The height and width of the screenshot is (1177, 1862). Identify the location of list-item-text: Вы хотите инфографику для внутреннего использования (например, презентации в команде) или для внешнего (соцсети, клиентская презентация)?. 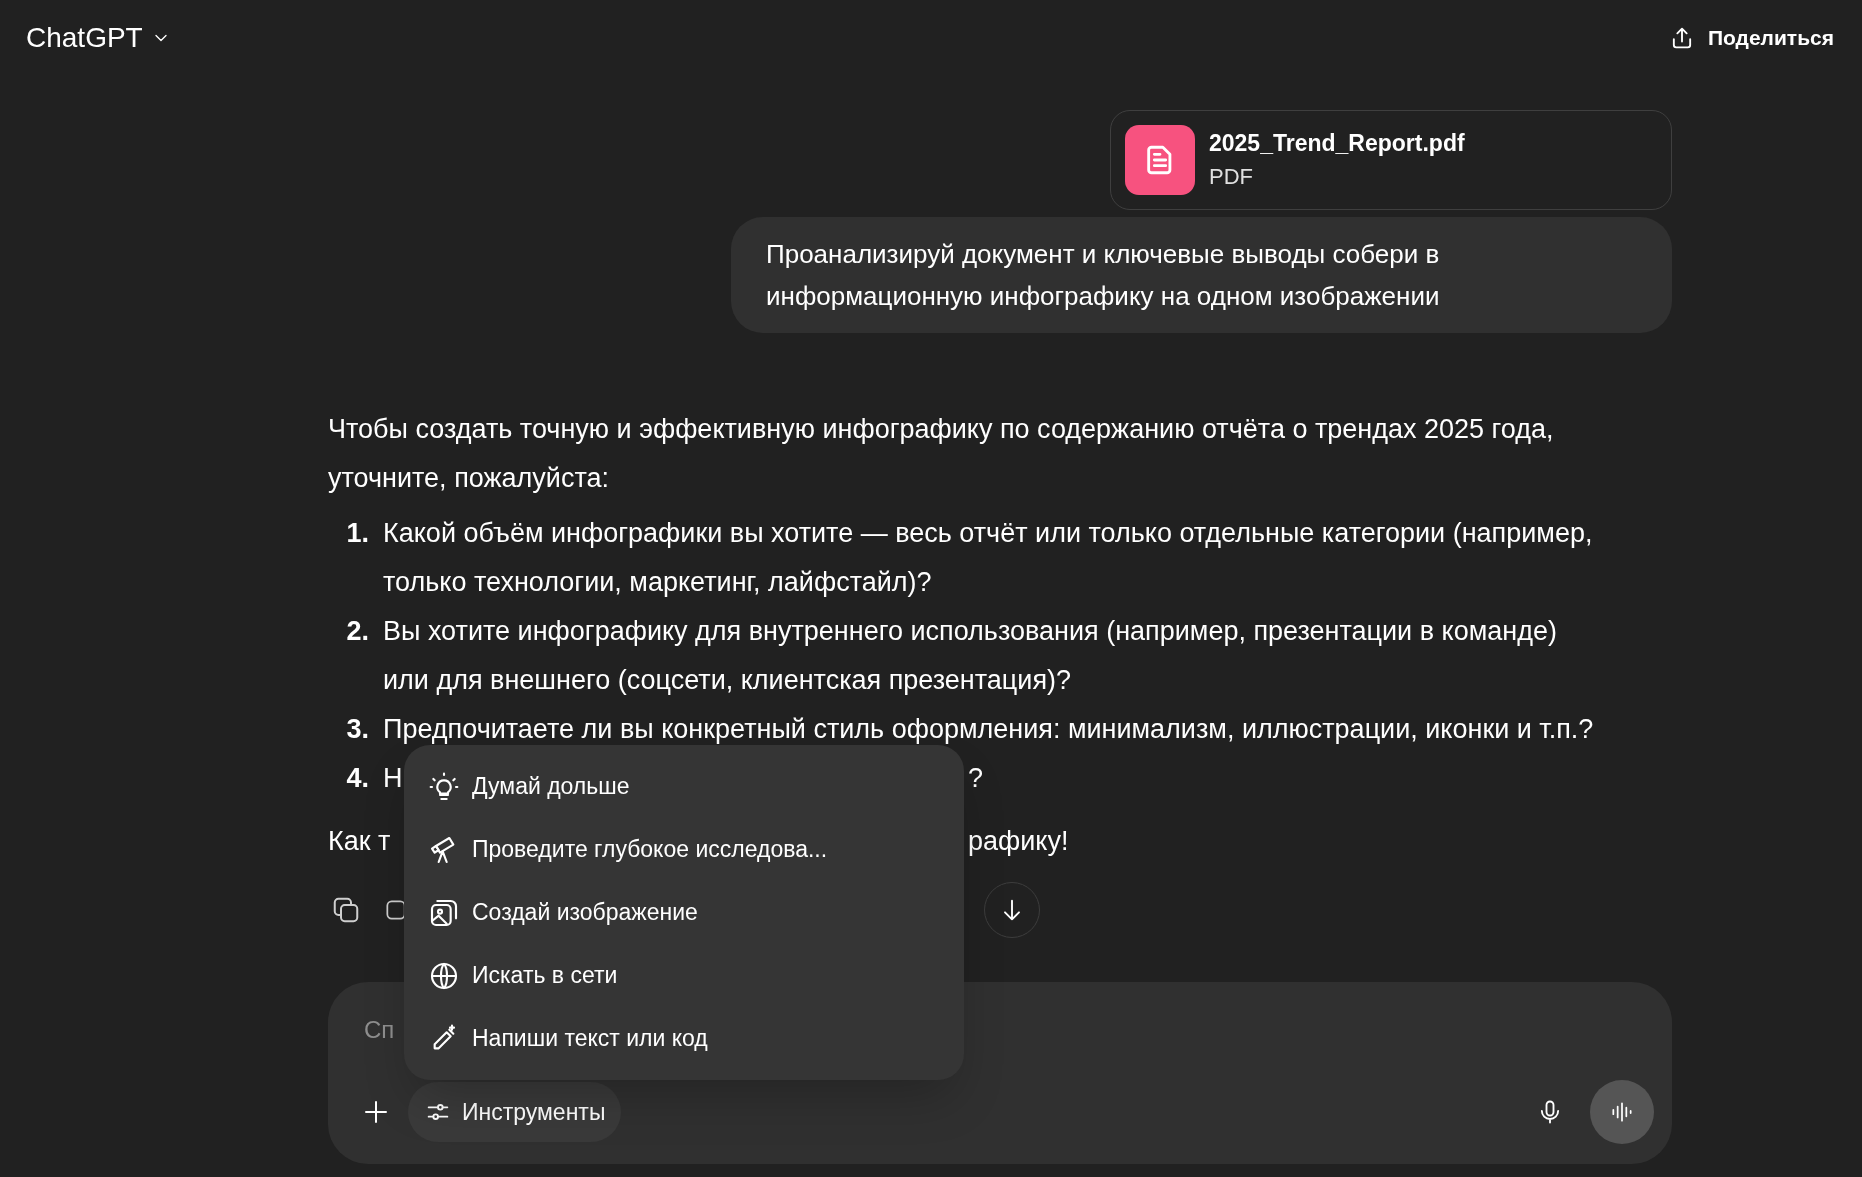
(970, 656).